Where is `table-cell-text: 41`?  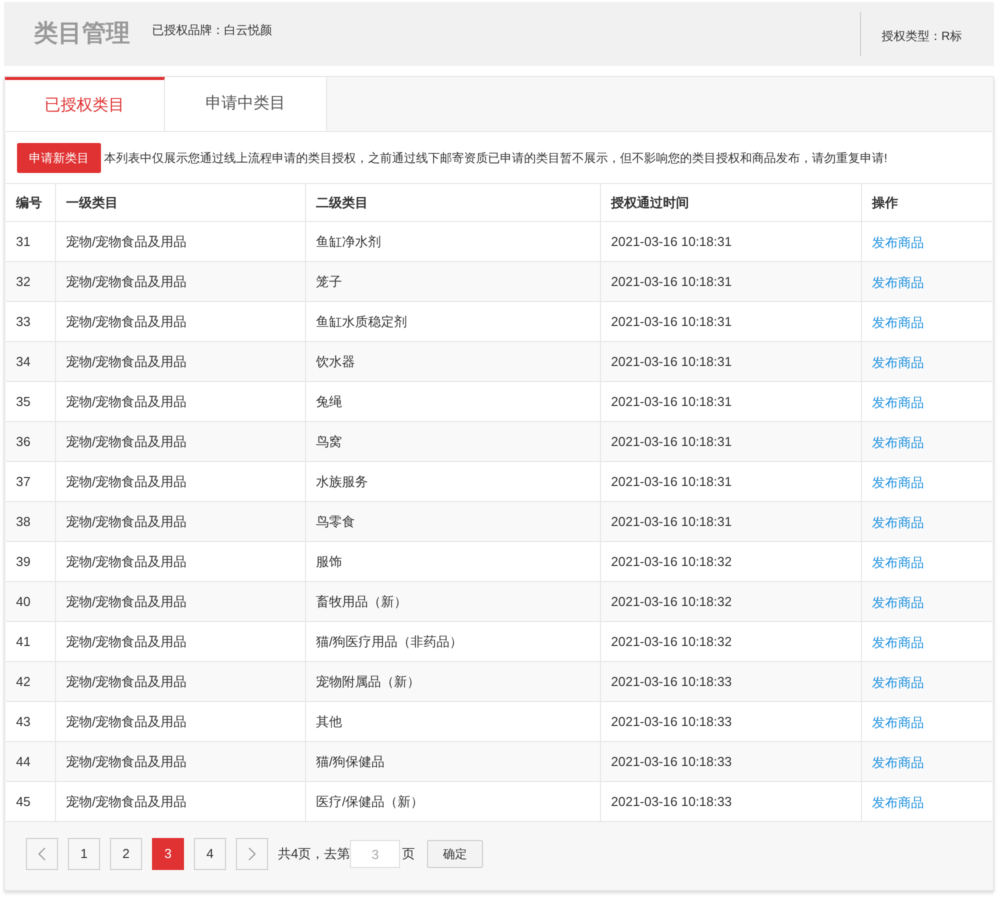
table-cell-text: 41 is located at coordinates (23, 641).